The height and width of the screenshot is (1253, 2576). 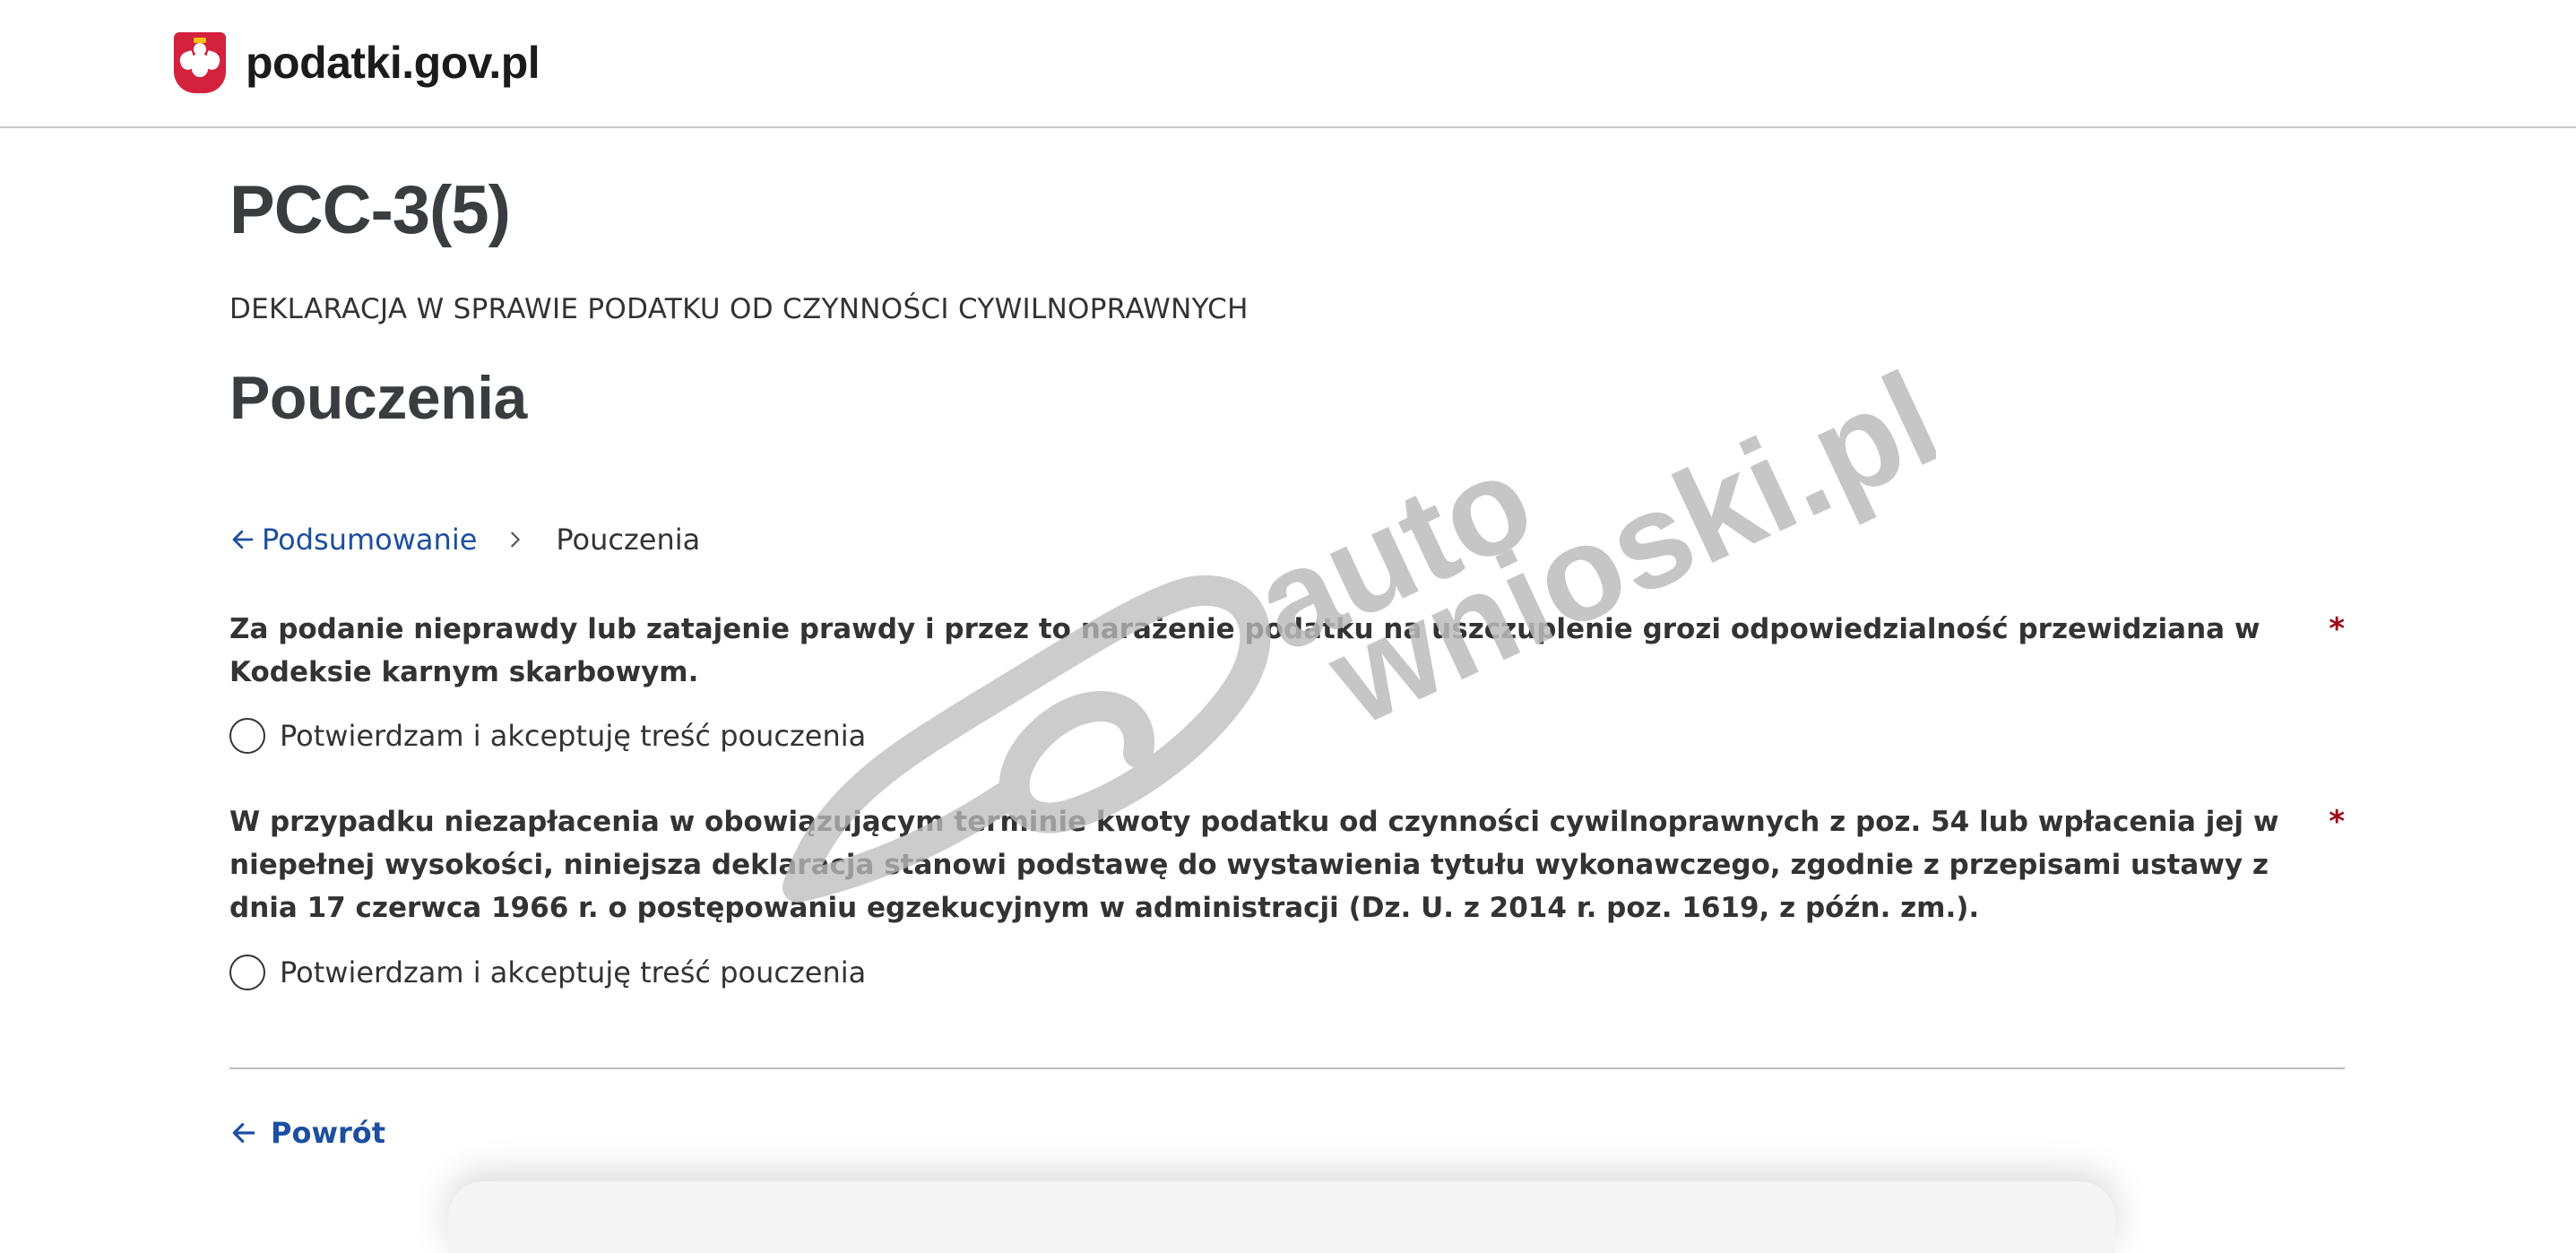 I want to click on form-code-title: PCC-3(5), so click(x=370, y=210).